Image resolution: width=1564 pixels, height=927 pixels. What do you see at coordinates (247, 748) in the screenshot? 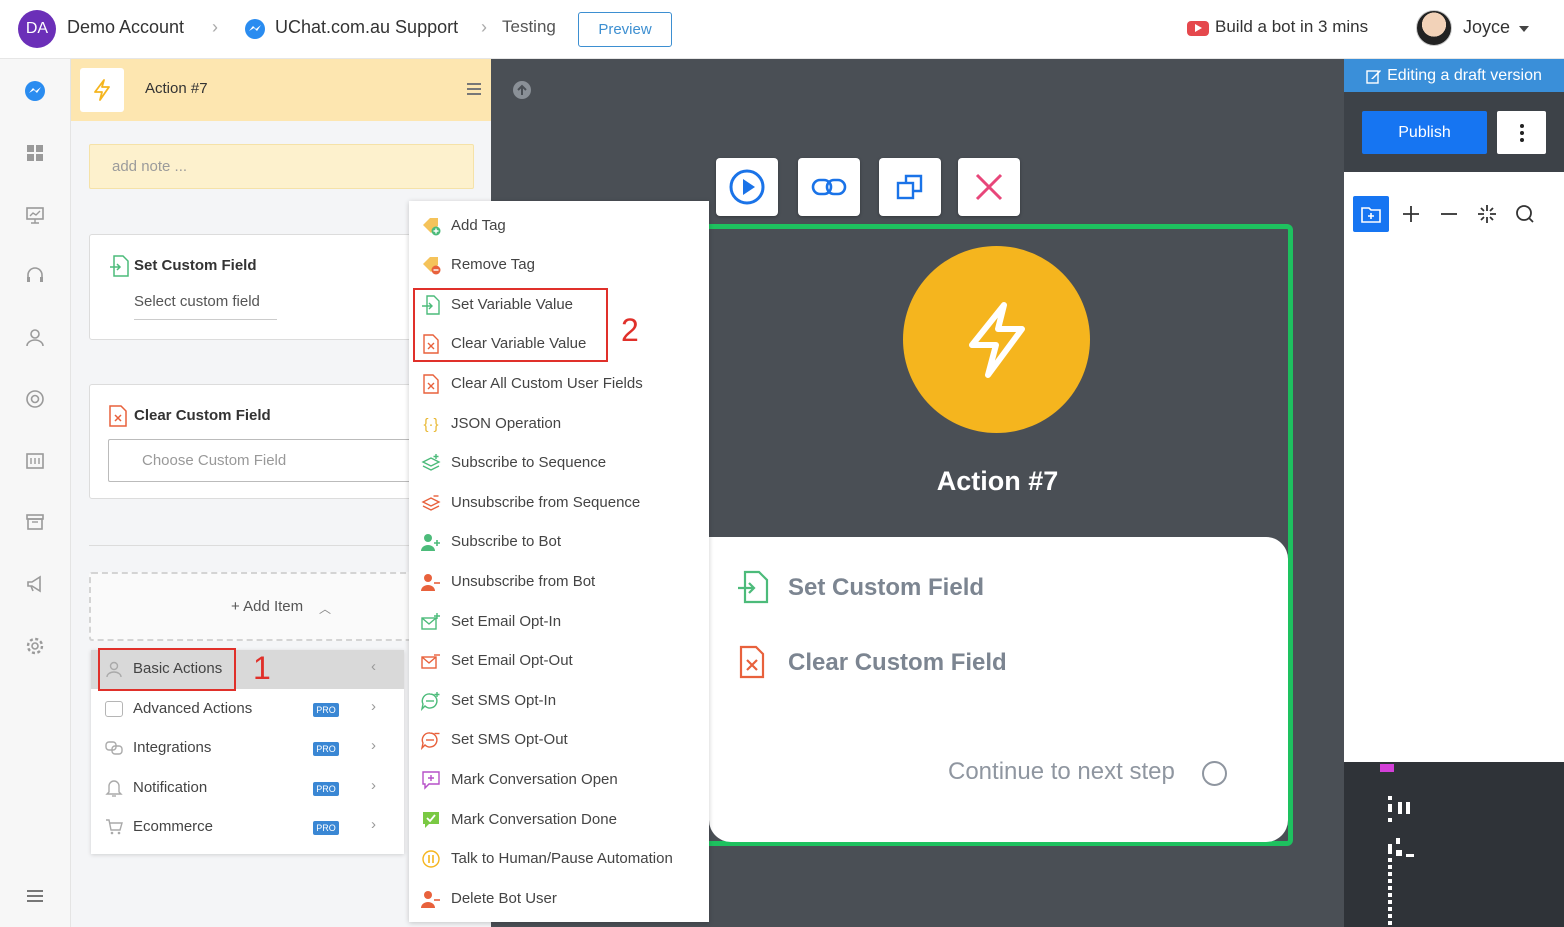
I see `category-integrations: Integrations PRO ›` at bounding box center [247, 748].